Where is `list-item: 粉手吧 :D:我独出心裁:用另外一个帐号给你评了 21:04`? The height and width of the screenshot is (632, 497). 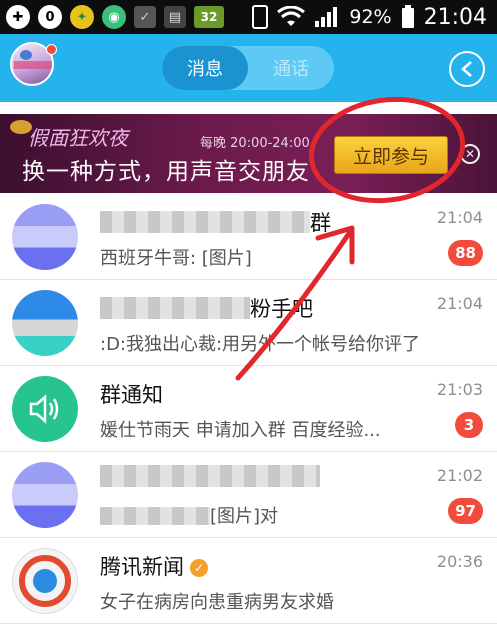 list-item: 粉手吧 :D:我独出心裁:用另外一个帐号给你评了 21:04 is located at coordinates (248, 323).